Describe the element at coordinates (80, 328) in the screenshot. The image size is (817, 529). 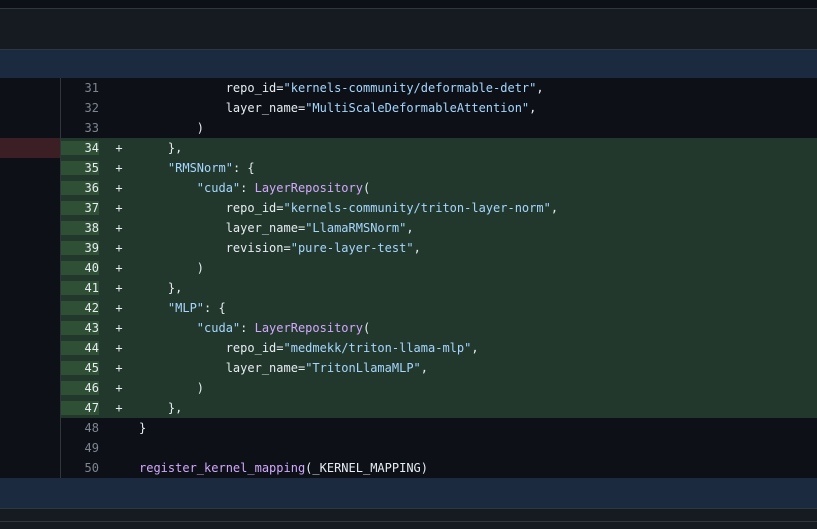
I see `line-number: 43` at that location.